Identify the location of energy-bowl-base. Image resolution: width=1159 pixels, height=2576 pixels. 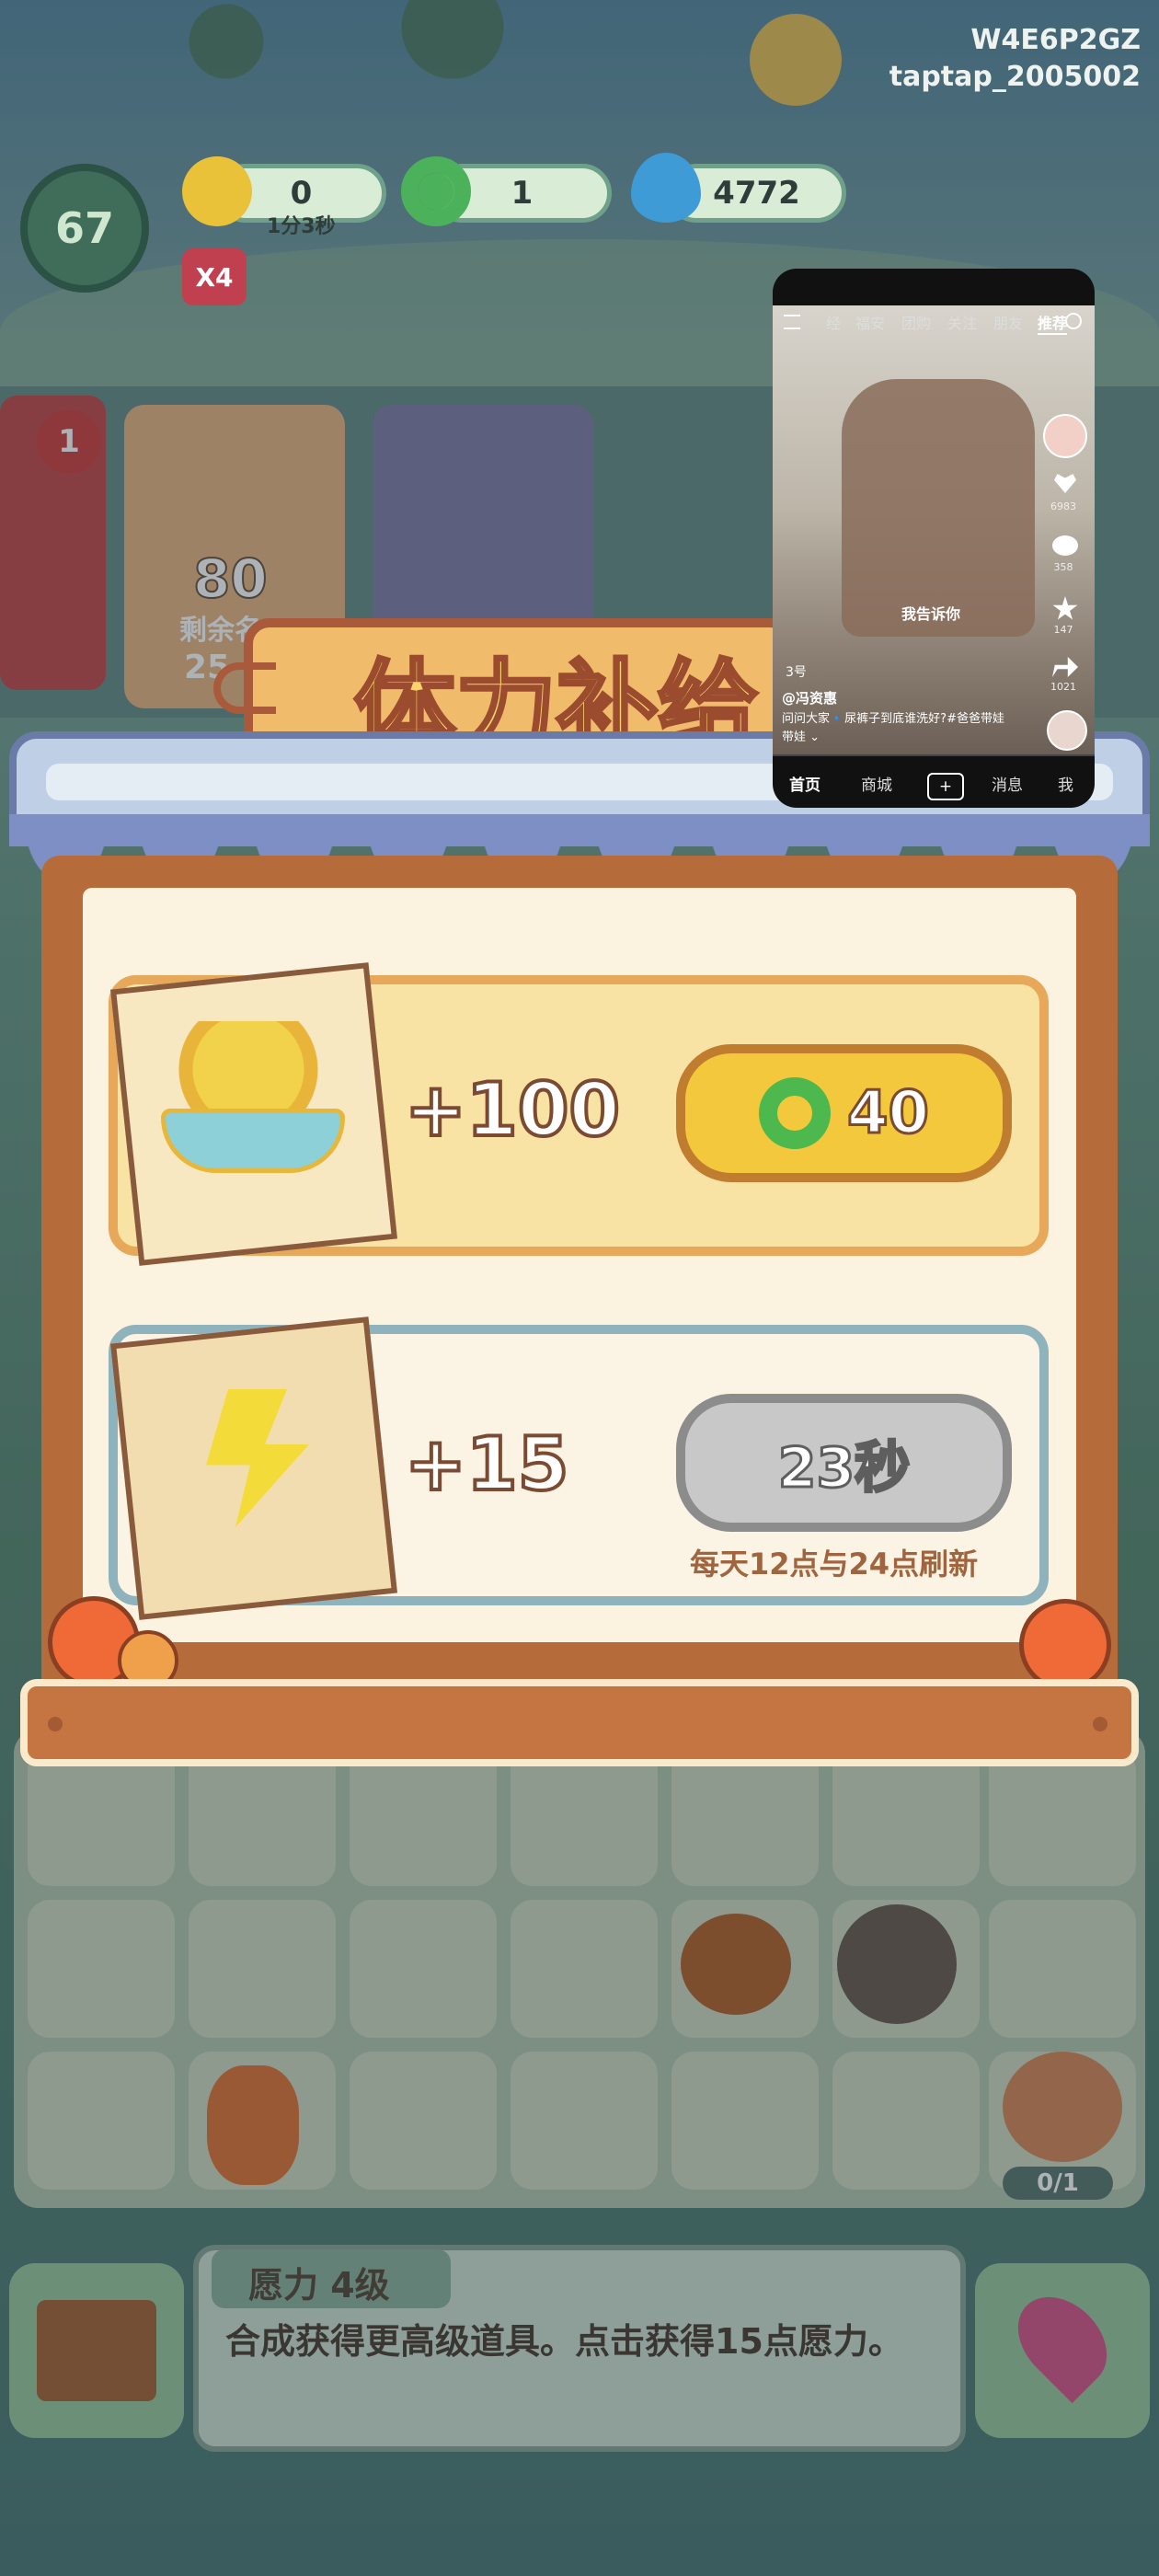
(253, 1141).